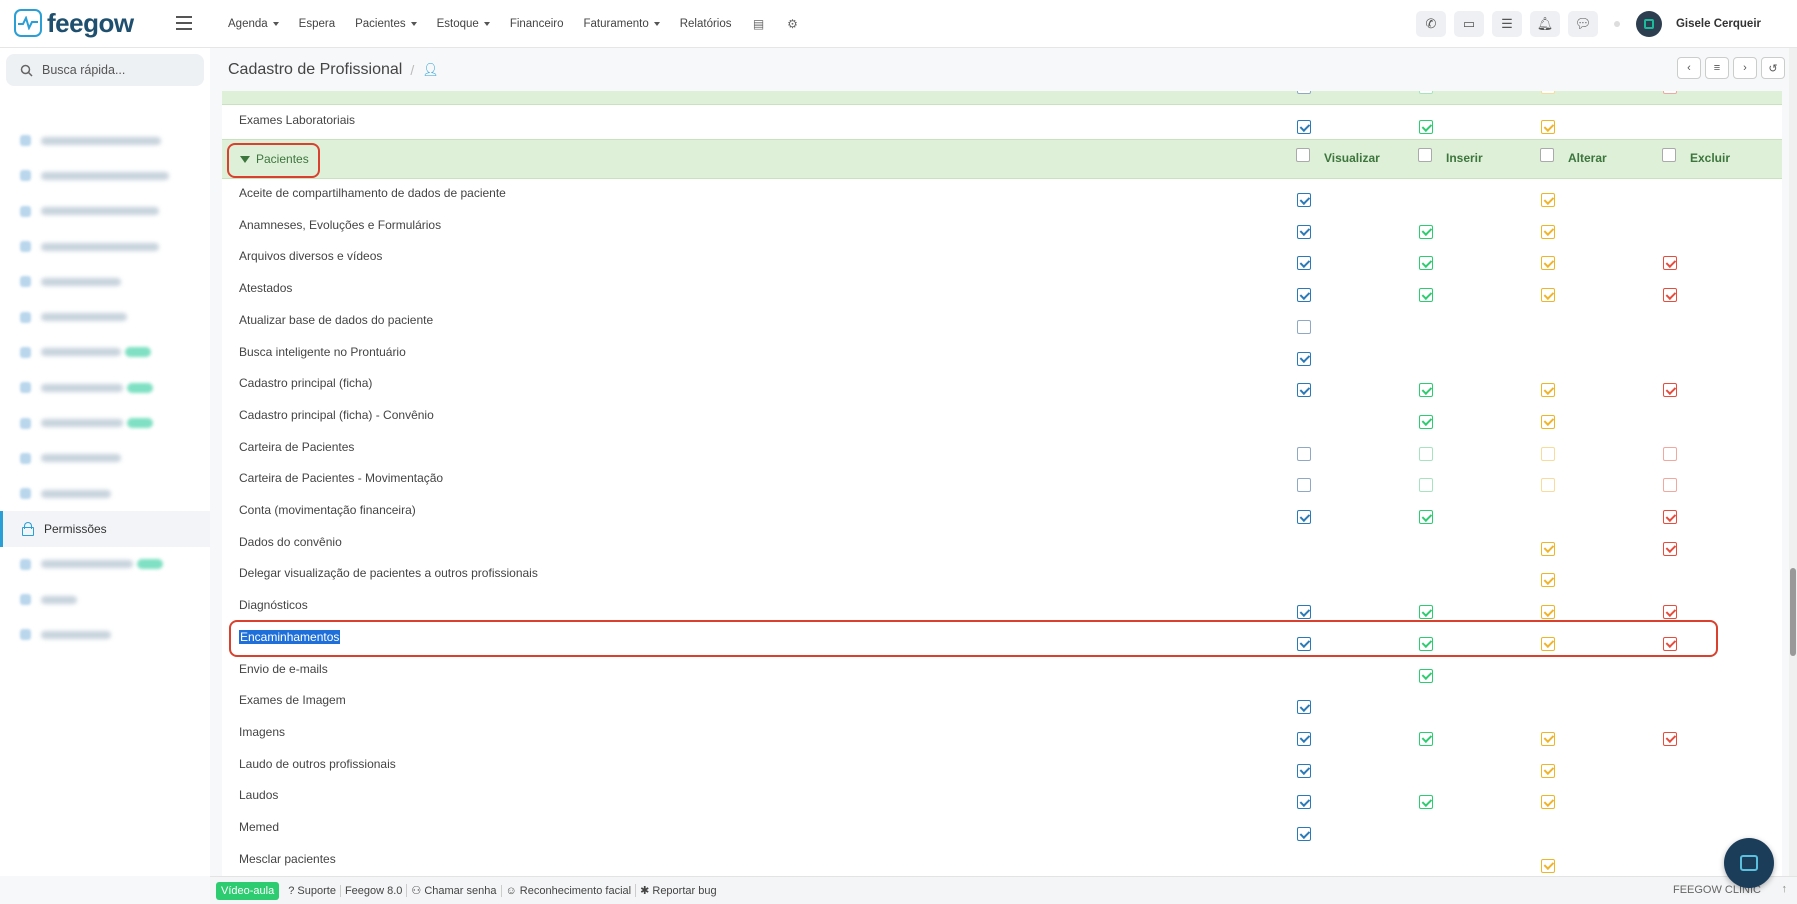 The width and height of the screenshot is (1797, 904). Describe the element at coordinates (1547, 155) in the screenshot. I see `select-all-edit-checkbox` at that location.